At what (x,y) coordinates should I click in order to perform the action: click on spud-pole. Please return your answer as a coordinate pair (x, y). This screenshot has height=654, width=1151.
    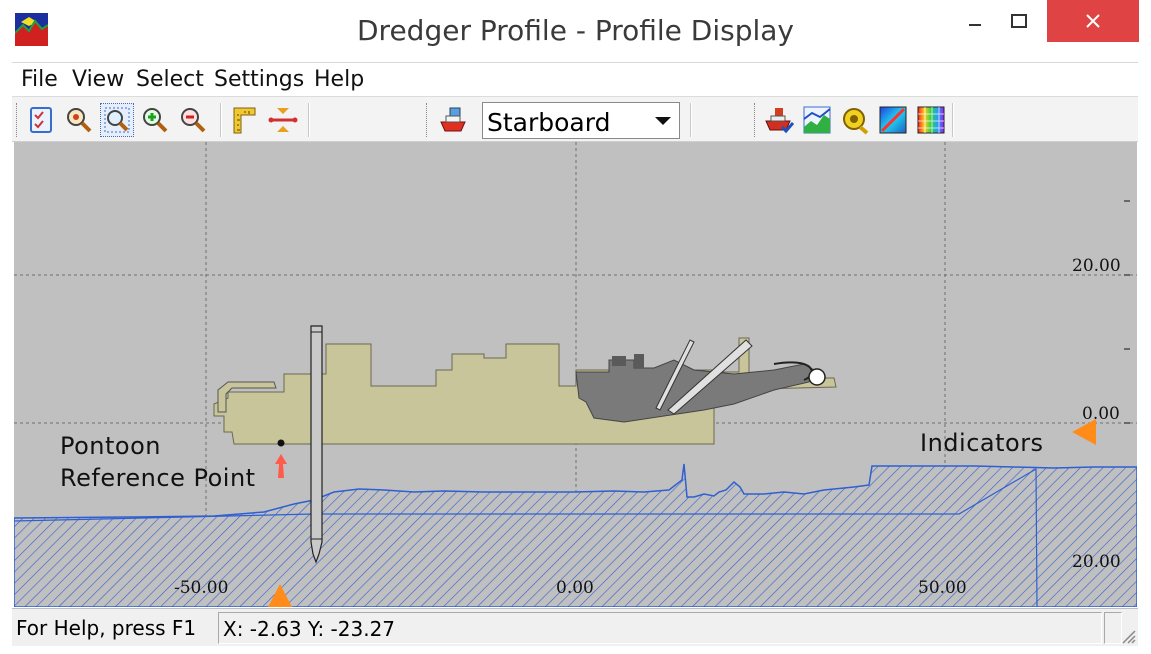
    Looking at the image, I should click on (316, 444).